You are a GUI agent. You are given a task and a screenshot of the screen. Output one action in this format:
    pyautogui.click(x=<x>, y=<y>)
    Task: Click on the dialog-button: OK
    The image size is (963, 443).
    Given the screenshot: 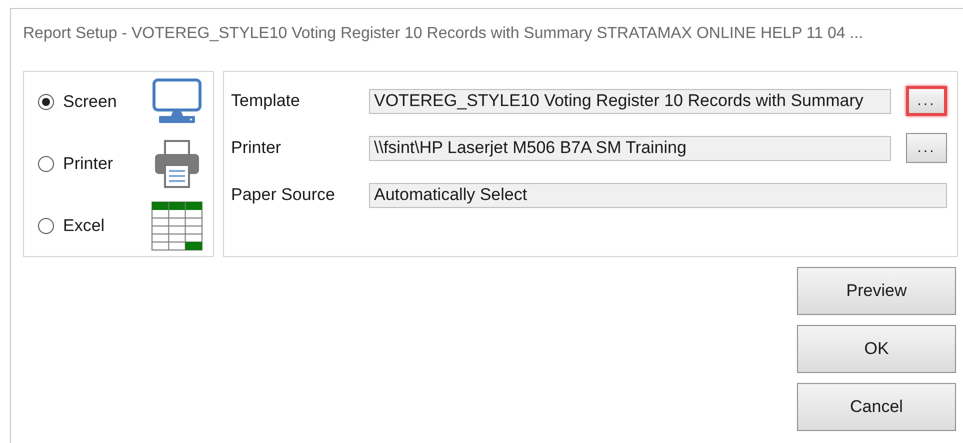 What is the action you would take?
    pyautogui.click(x=876, y=349)
    